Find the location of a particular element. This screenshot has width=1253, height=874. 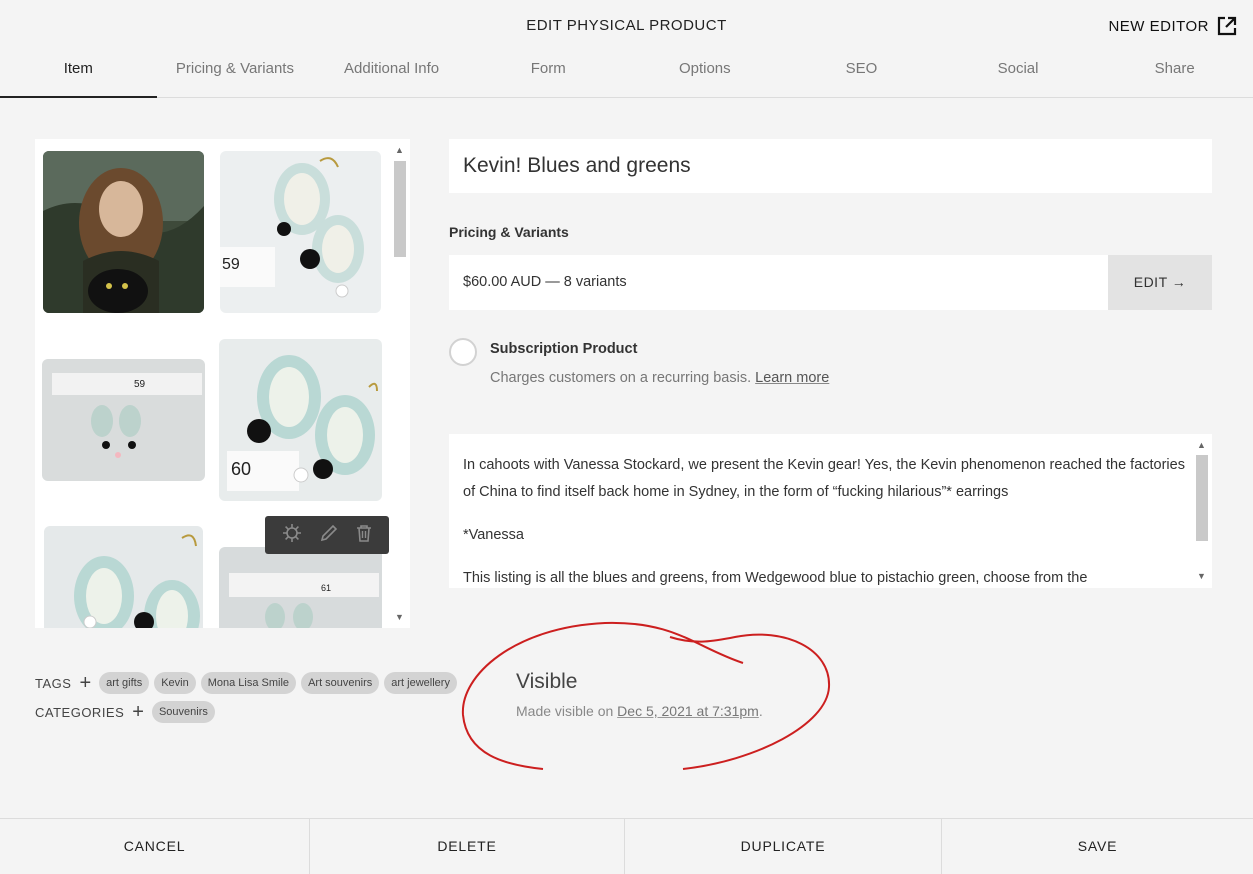

add-tag-plus-icon: + is located at coordinates (85, 683).